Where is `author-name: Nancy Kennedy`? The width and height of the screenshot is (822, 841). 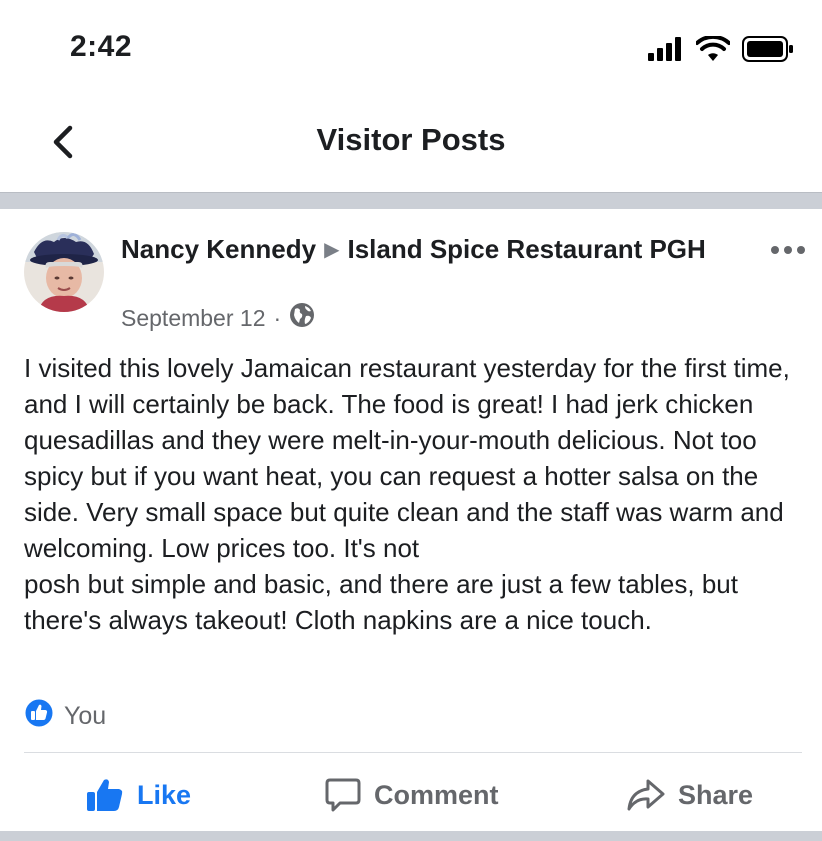 author-name: Nancy Kennedy is located at coordinates (218, 249).